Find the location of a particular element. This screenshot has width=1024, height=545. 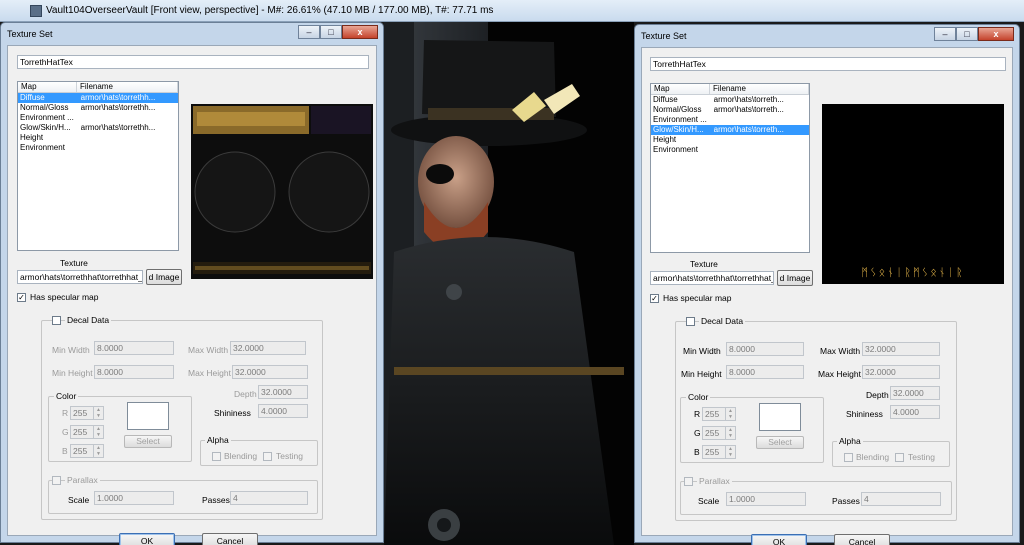

texture-preview: ᛗᛊᛟᚾᛁᚱᛗᛊᛟᚾᛁᚱ is located at coordinates (913, 194).